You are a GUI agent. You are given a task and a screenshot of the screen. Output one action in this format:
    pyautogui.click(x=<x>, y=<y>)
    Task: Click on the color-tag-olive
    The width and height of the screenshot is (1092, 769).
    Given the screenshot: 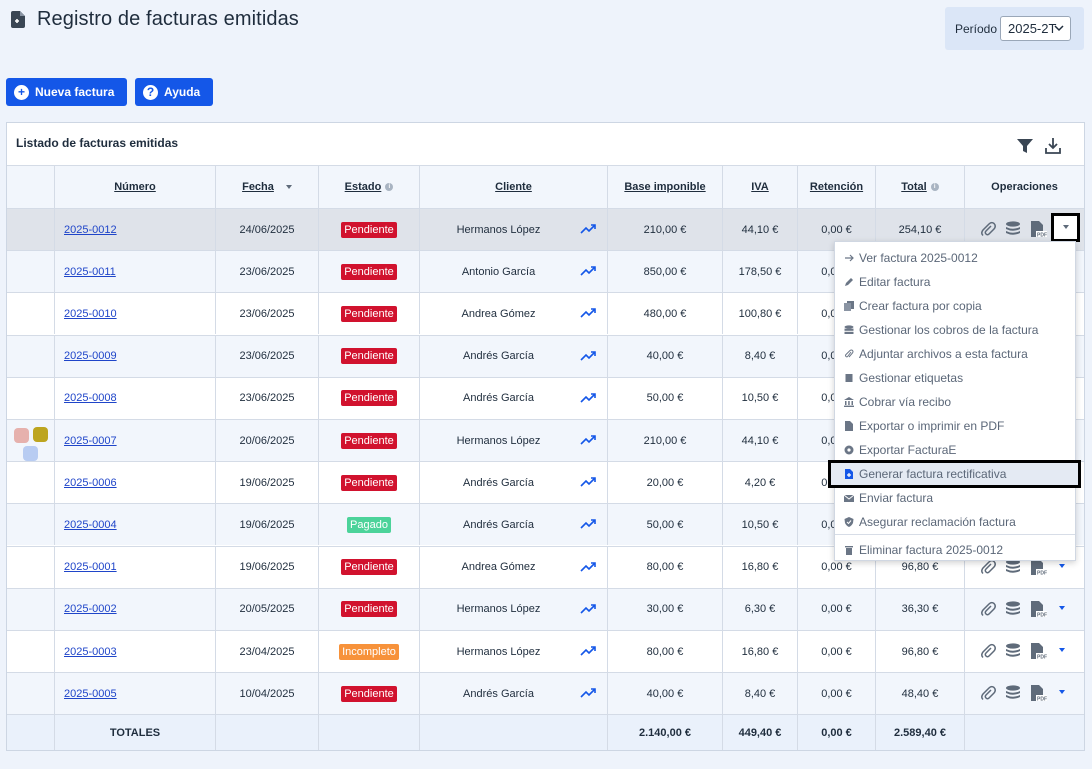 What is the action you would take?
    pyautogui.click(x=40, y=434)
    